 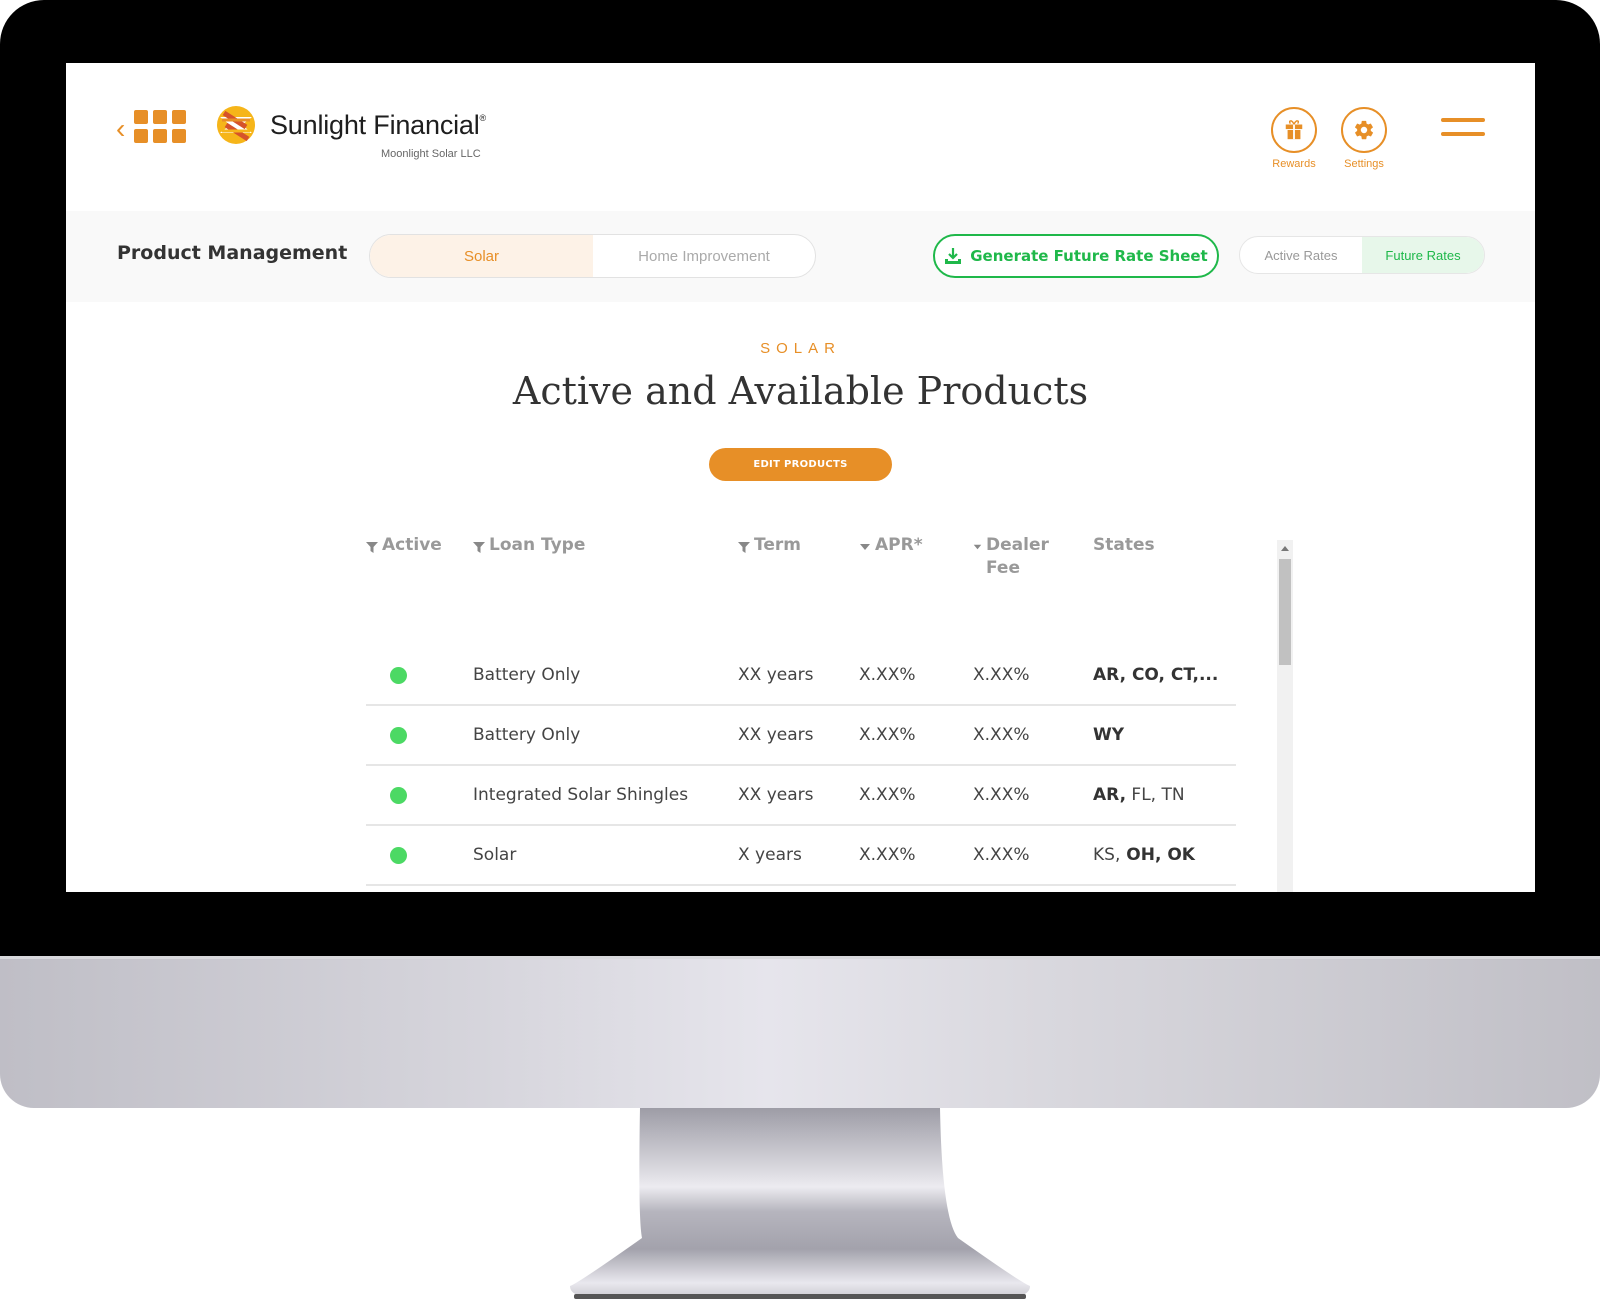 I want to click on column-header-states: States, so click(x=1124, y=545).